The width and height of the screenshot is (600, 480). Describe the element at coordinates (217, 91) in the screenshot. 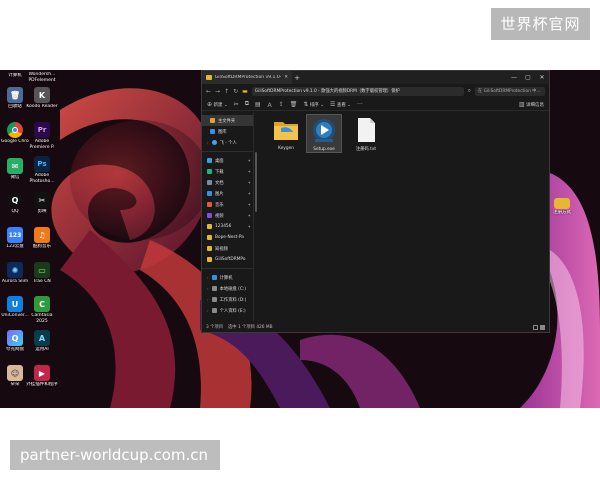

I see `forward-arrow-icon: →` at that location.